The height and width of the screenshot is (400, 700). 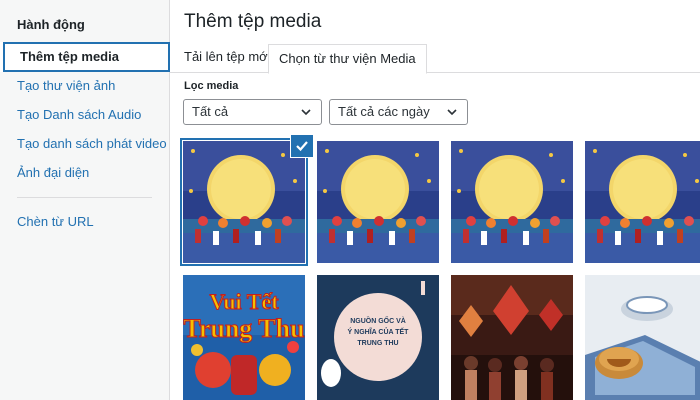 I want to click on sidebar-item-featured-image: Ảnh đại diện, so click(x=85, y=173).